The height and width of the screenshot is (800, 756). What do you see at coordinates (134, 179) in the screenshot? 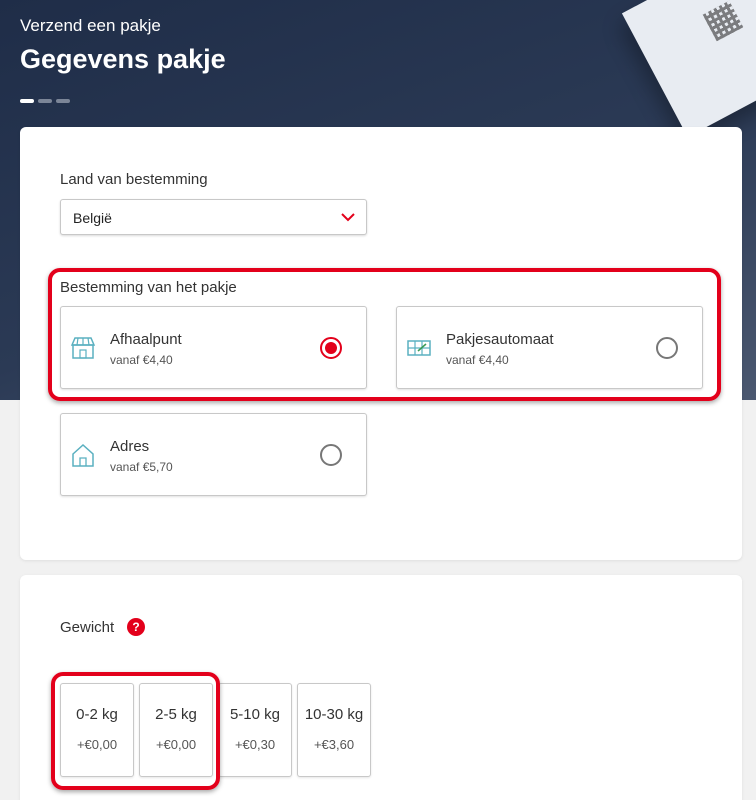
I see `country-label: Land van bestemming` at bounding box center [134, 179].